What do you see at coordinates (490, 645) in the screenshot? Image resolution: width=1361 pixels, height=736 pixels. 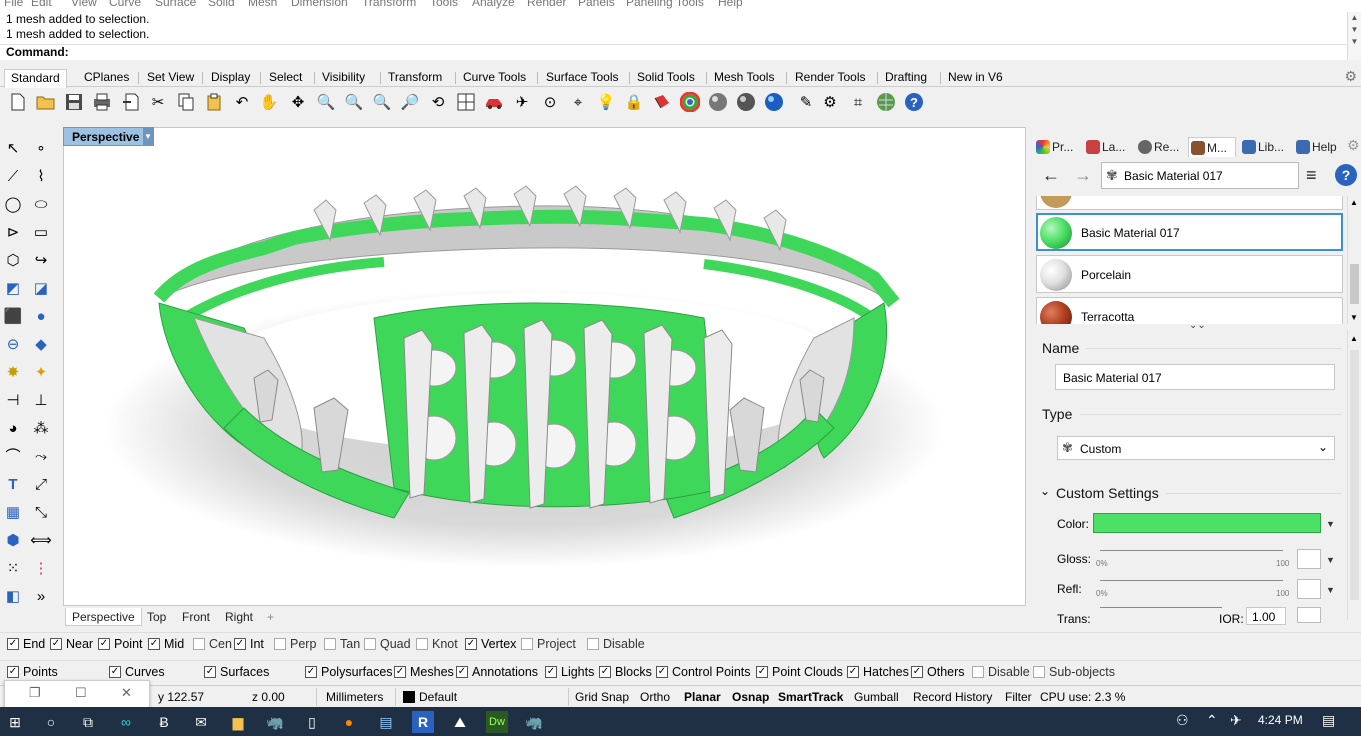 I see `osnap-vertex: ✓ Vertex` at bounding box center [490, 645].